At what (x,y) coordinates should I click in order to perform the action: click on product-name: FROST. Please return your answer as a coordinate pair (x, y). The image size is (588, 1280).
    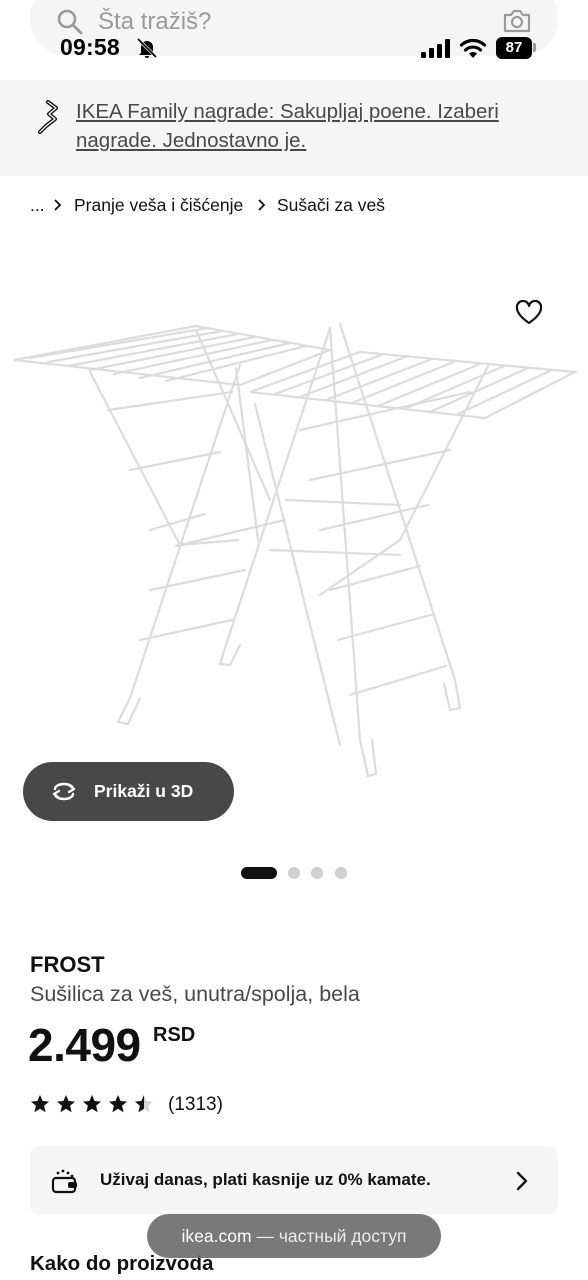
    Looking at the image, I should click on (67, 964).